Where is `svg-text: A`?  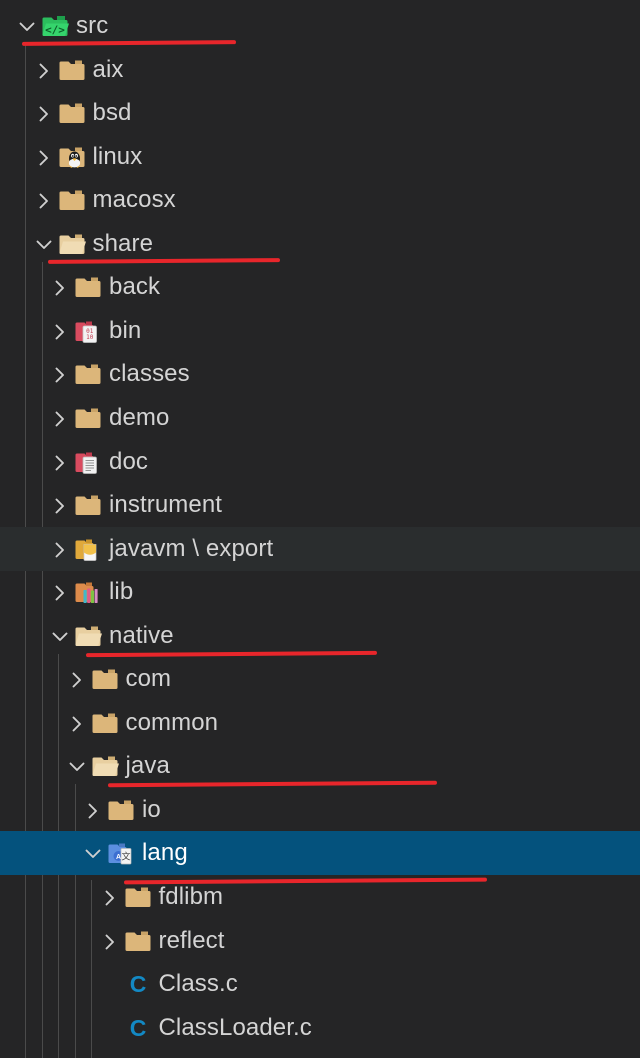
svg-text: A is located at coordinates (118, 857).